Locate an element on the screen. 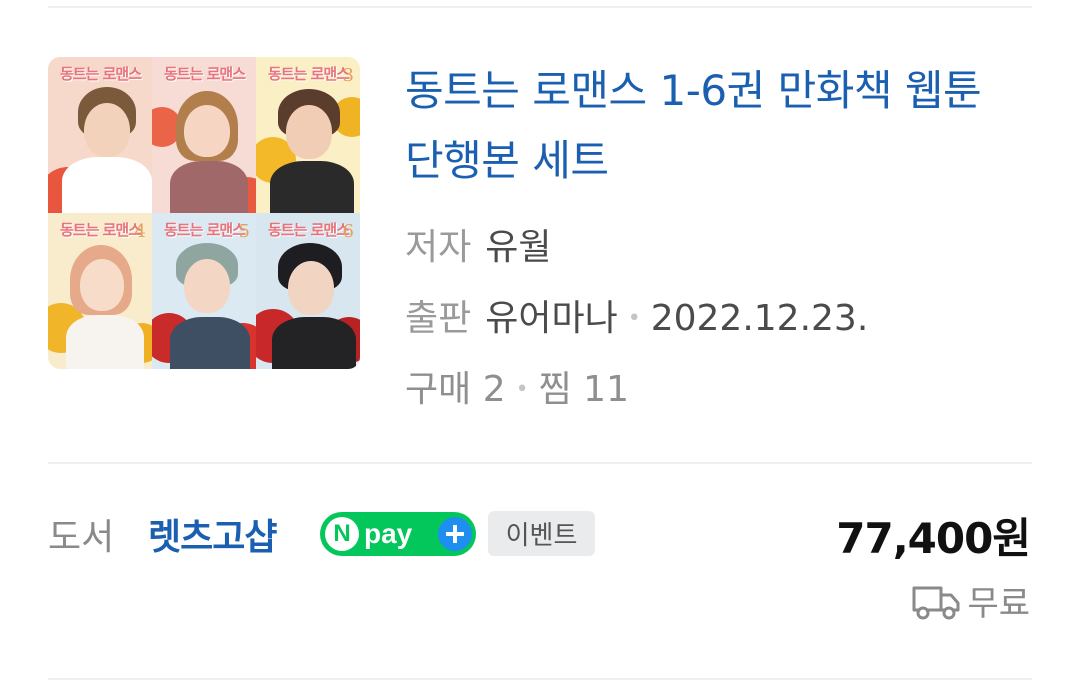 The image size is (1080, 683). cover-volume-number: 4 is located at coordinates (140, 231).